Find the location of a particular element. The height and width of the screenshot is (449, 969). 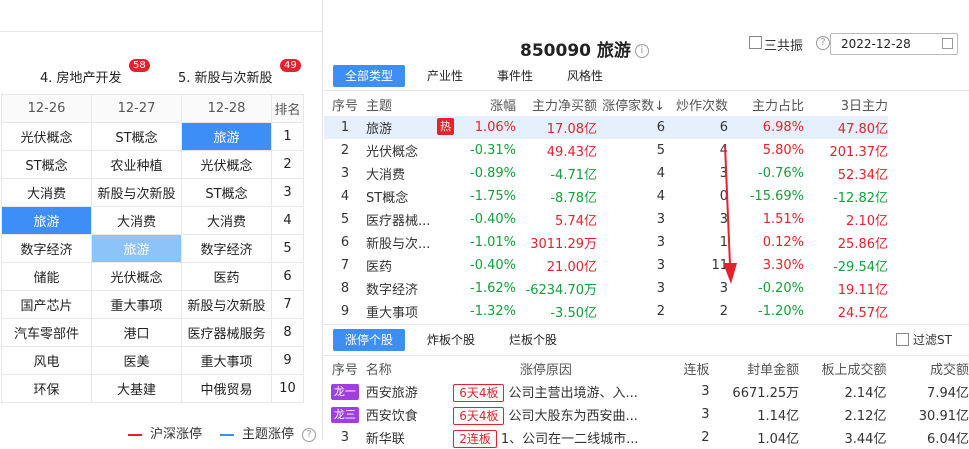

gongzhen-label: 三共振 is located at coordinates (784, 46).